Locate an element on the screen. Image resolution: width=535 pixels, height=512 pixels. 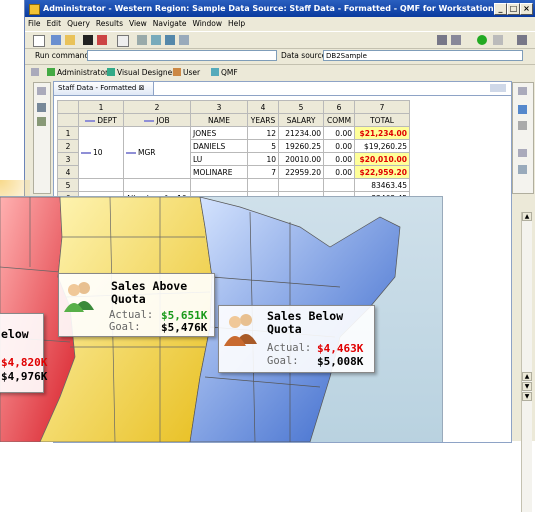
cell-total: $19,260.25 is located at coordinates (382, 146).